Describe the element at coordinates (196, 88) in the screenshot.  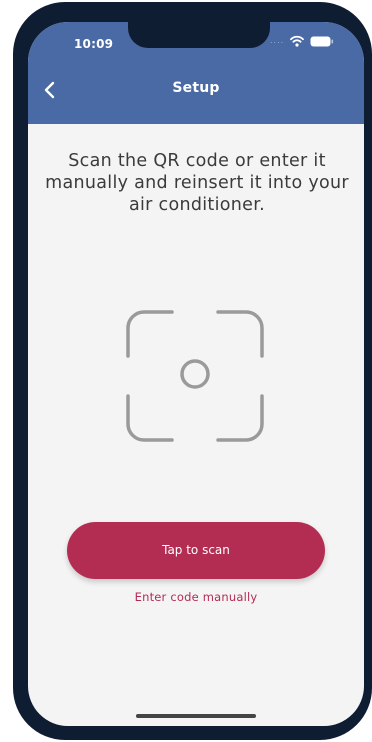
I see `page-title: Setup` at that location.